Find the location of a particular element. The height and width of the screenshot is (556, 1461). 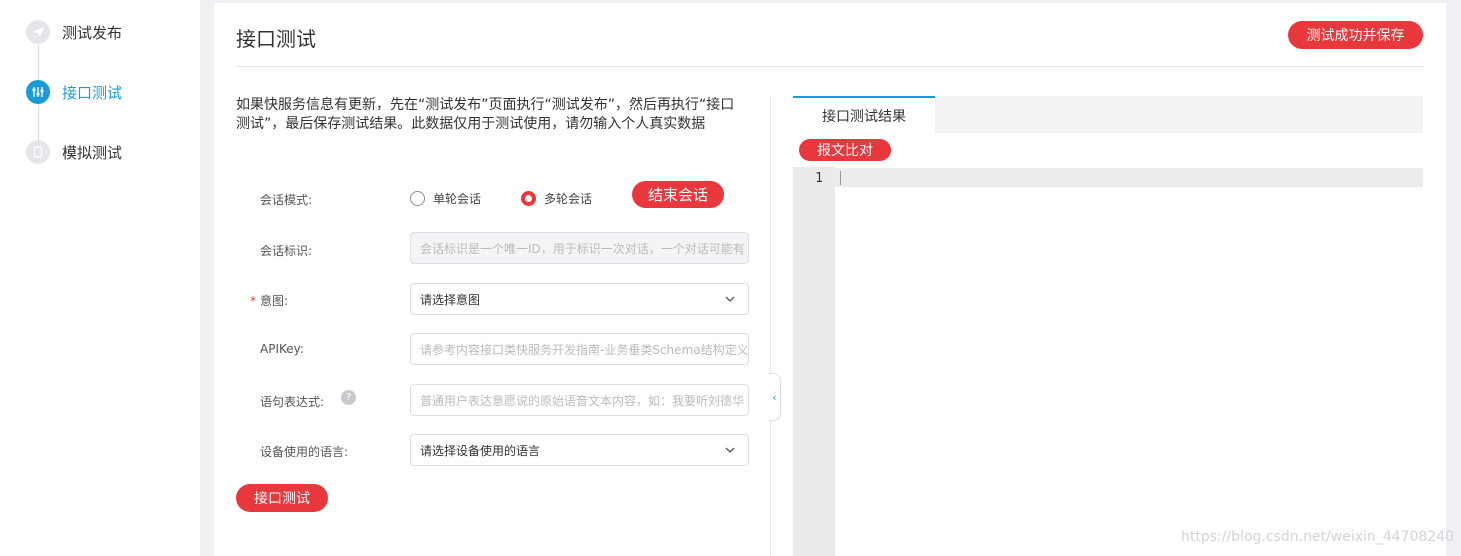

radio-multi-session: 多轮会话 is located at coordinates (556, 198).